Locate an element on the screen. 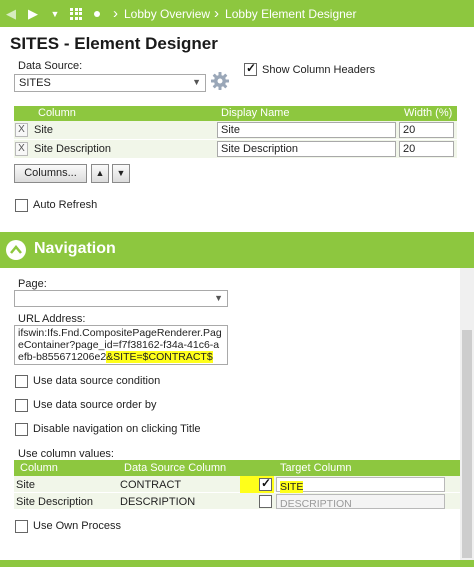  header-width: Width (%) is located at coordinates (428, 113).